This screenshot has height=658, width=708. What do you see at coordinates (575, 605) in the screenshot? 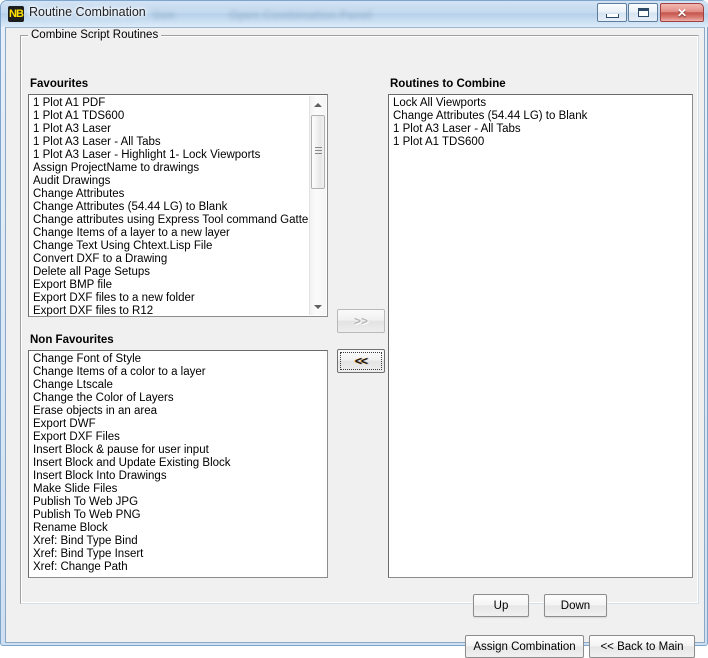
I see `move-down-button: Down` at bounding box center [575, 605].